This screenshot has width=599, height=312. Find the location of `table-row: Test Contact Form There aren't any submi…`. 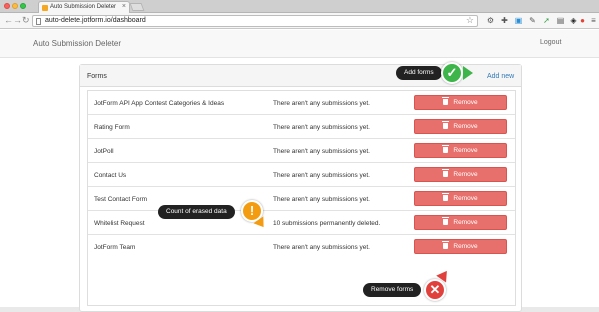

table-row: Test Contact Form There aren't any submi… is located at coordinates (301, 199).